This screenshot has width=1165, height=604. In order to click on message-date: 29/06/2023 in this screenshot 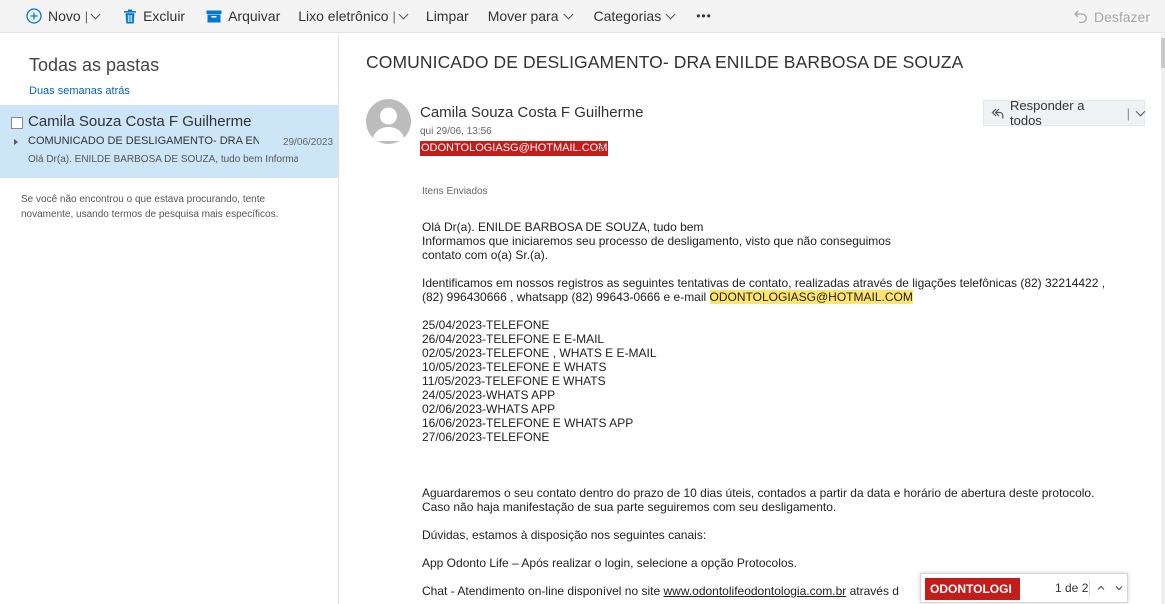, I will do `click(308, 142)`.